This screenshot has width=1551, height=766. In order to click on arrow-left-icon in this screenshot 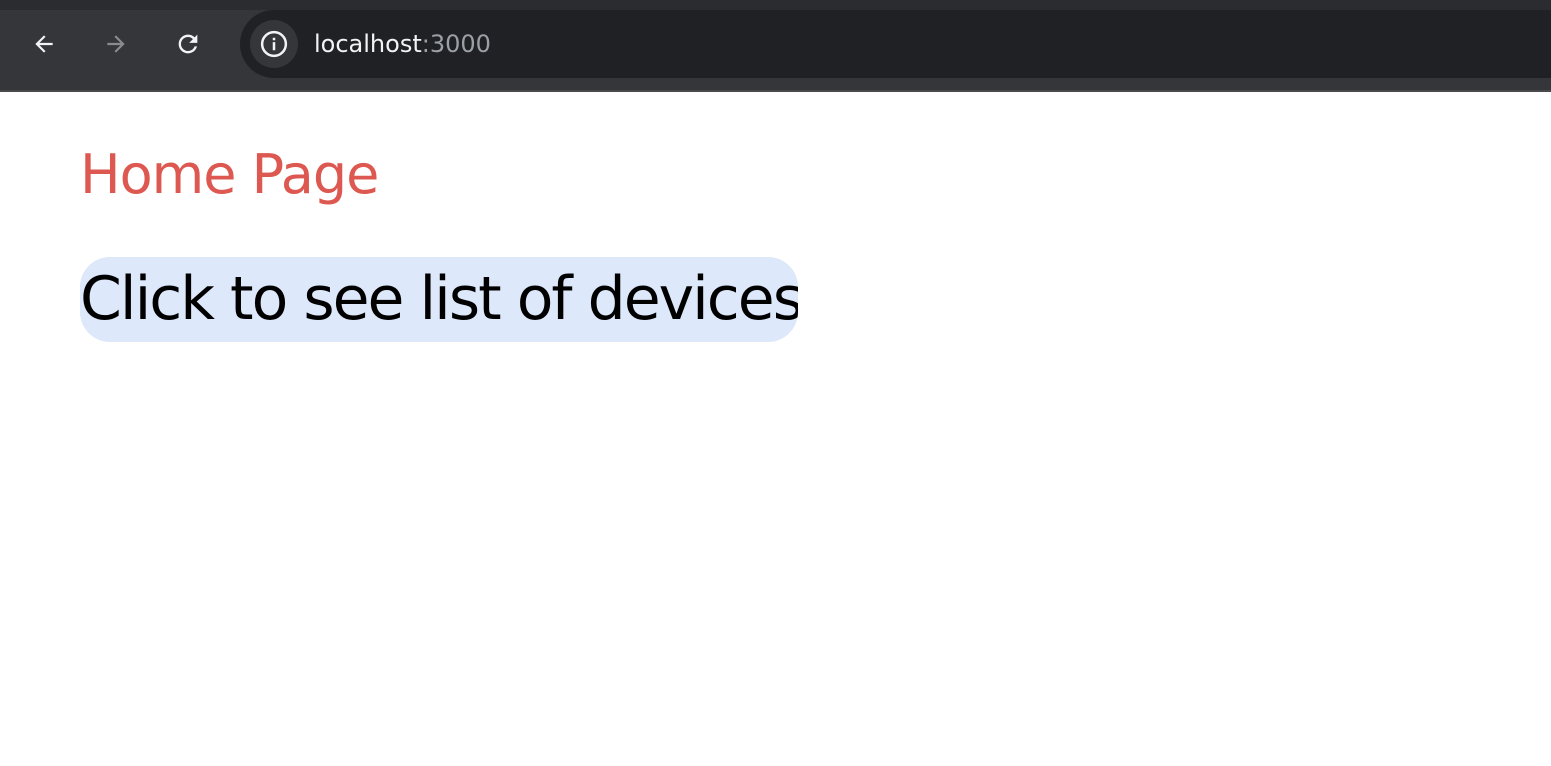, I will do `click(44, 44)`.